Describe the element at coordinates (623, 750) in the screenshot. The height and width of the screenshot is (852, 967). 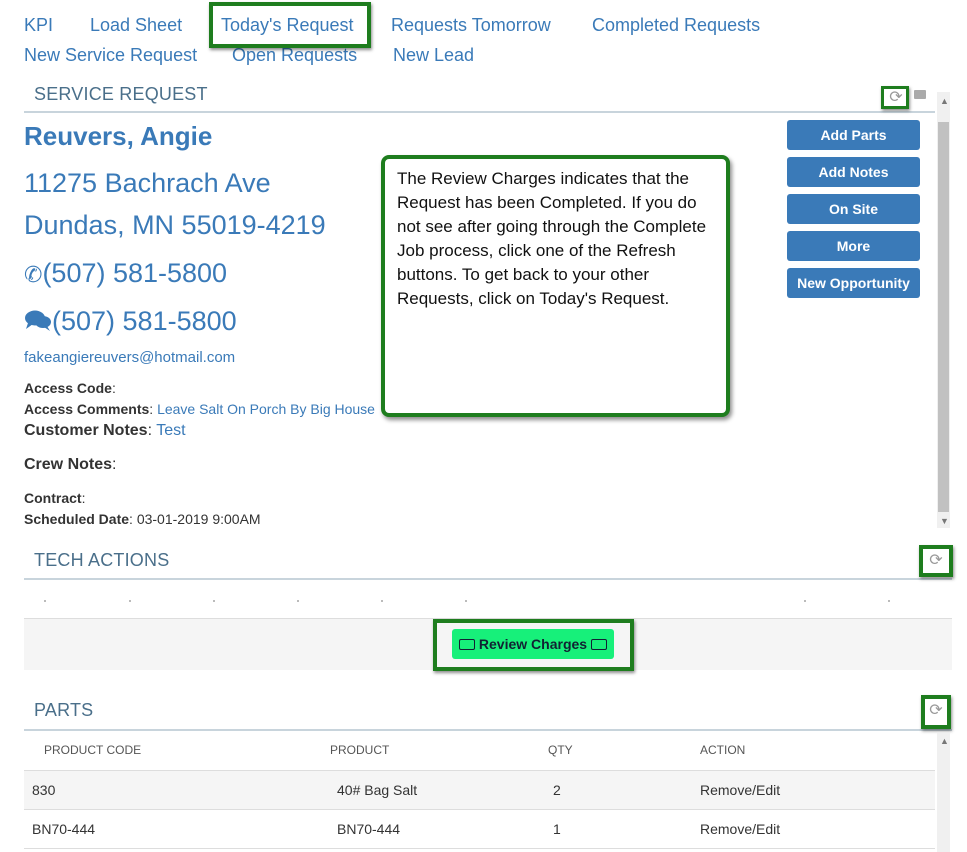
I see `col-qty: QTY` at that location.